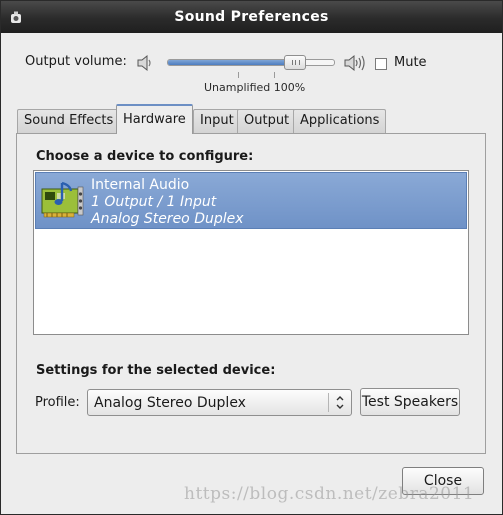 This screenshot has height=515, width=503. What do you see at coordinates (140, 185) in the screenshot?
I see `device-name: Internal Audio` at bounding box center [140, 185].